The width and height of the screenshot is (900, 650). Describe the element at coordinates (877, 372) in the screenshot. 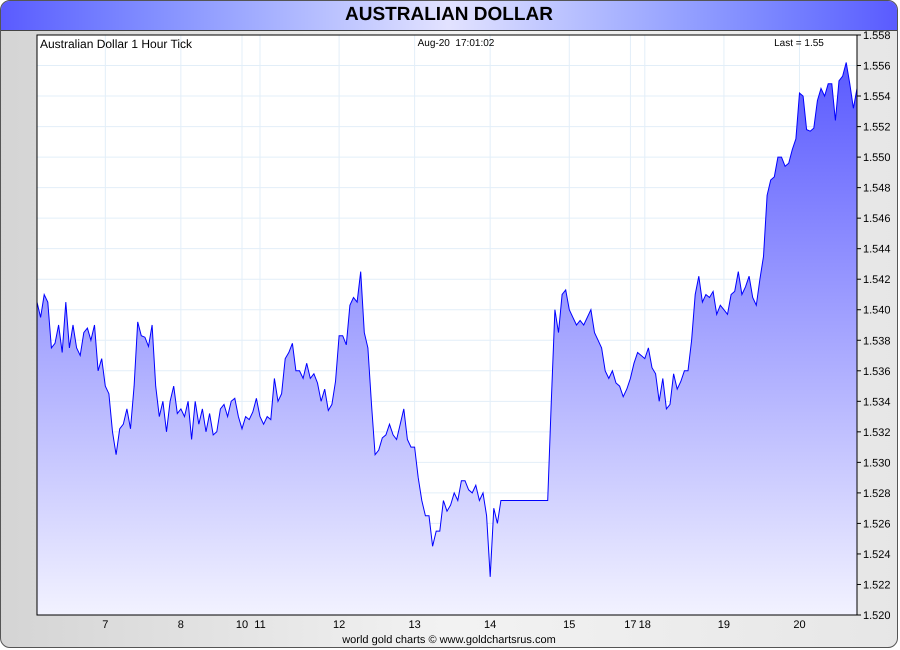

I see `y-tick-label: 1.536` at that location.